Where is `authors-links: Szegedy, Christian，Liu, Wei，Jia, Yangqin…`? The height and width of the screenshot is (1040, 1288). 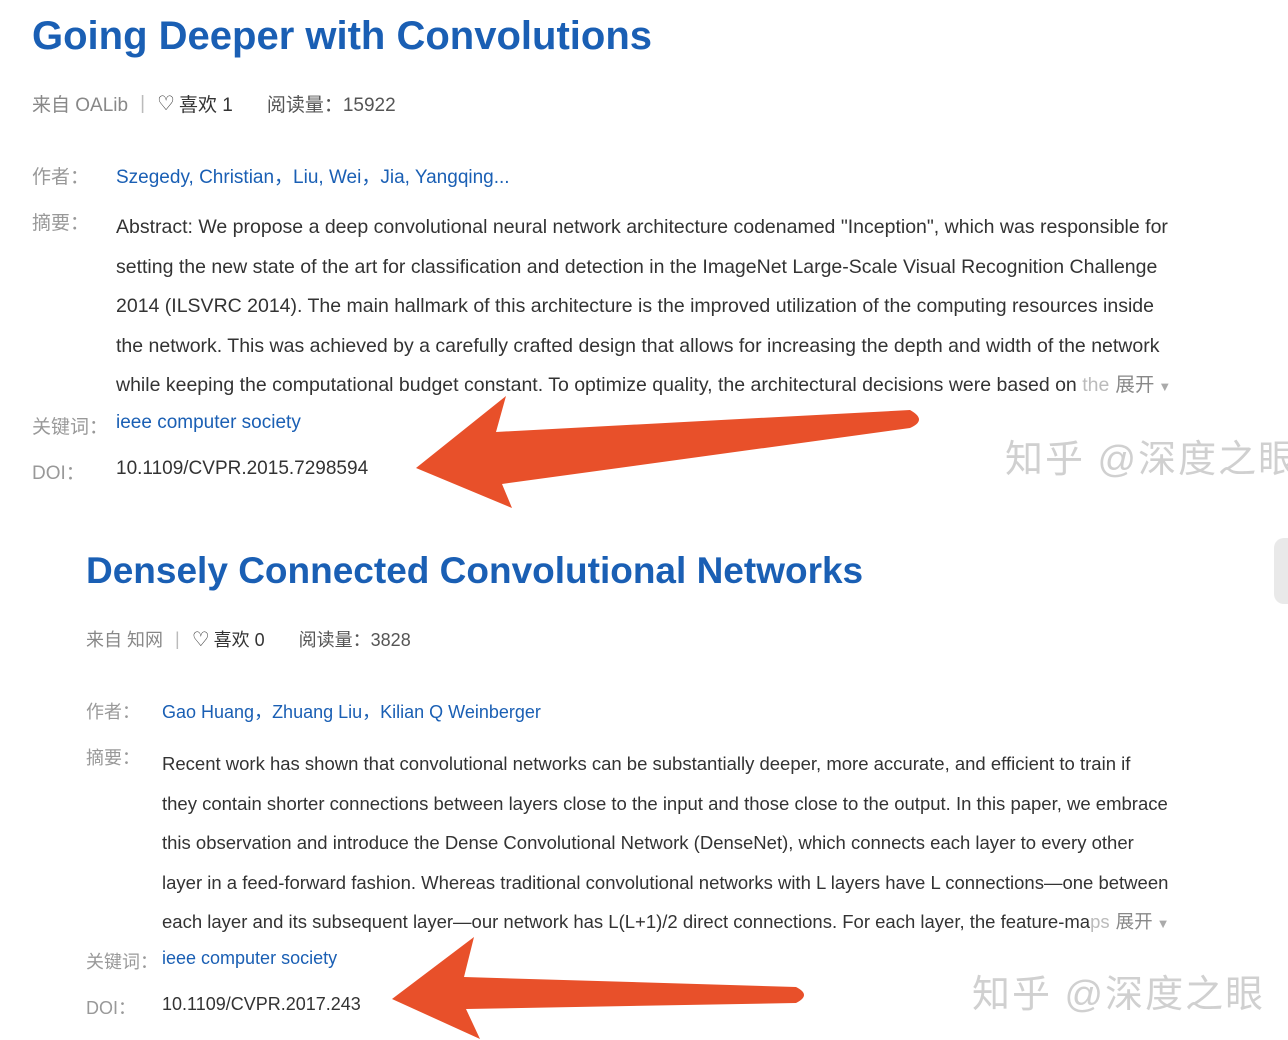 authors-links: Szegedy, Christian，Liu, Wei，Jia, Yangqin… is located at coordinates (313, 175).